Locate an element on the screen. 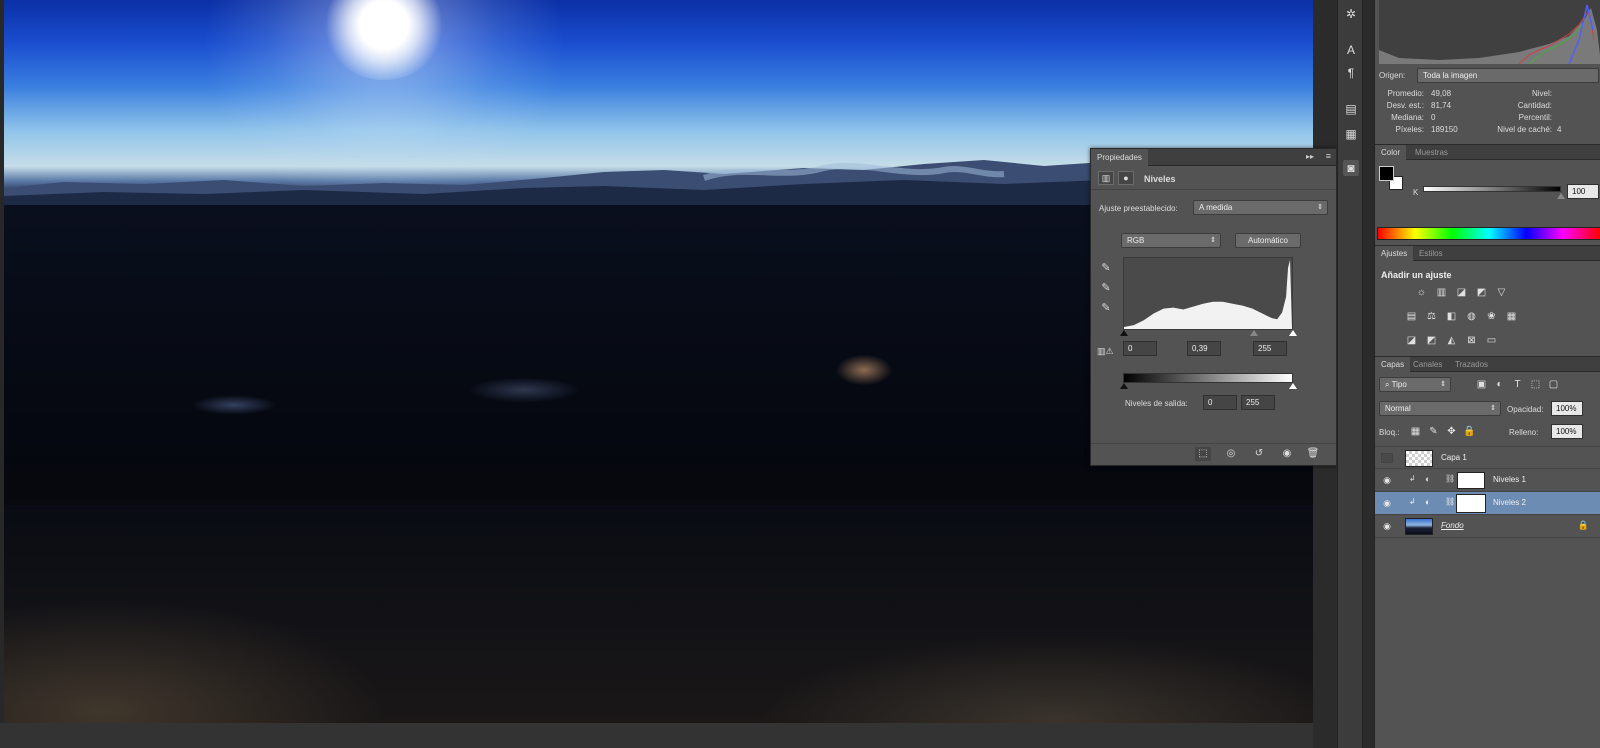 This screenshot has height=748, width=1600. invert-icon: ◪ is located at coordinates (1411, 340).